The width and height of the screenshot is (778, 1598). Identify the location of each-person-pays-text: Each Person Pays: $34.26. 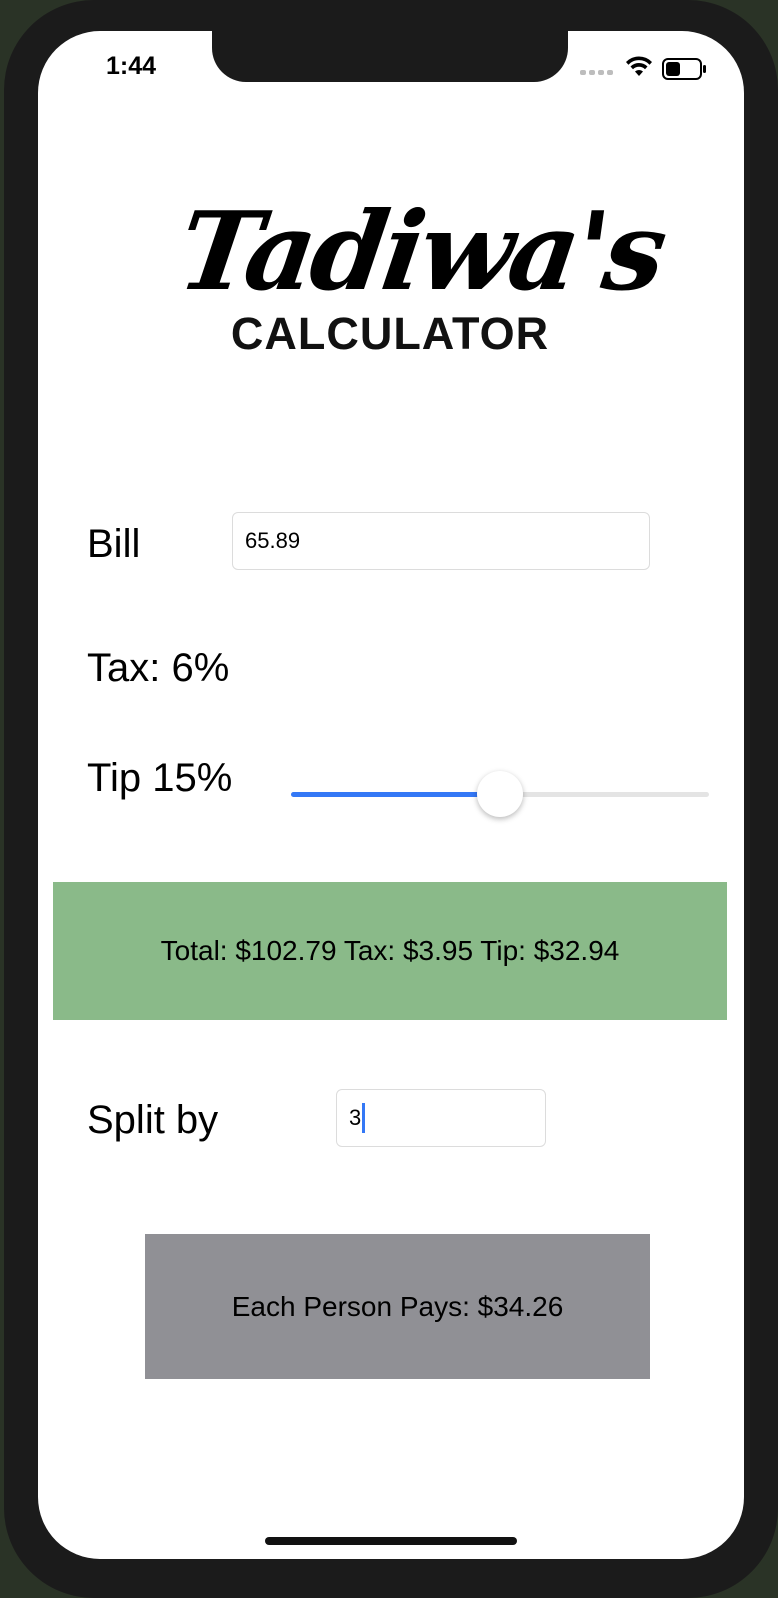
(397, 1306).